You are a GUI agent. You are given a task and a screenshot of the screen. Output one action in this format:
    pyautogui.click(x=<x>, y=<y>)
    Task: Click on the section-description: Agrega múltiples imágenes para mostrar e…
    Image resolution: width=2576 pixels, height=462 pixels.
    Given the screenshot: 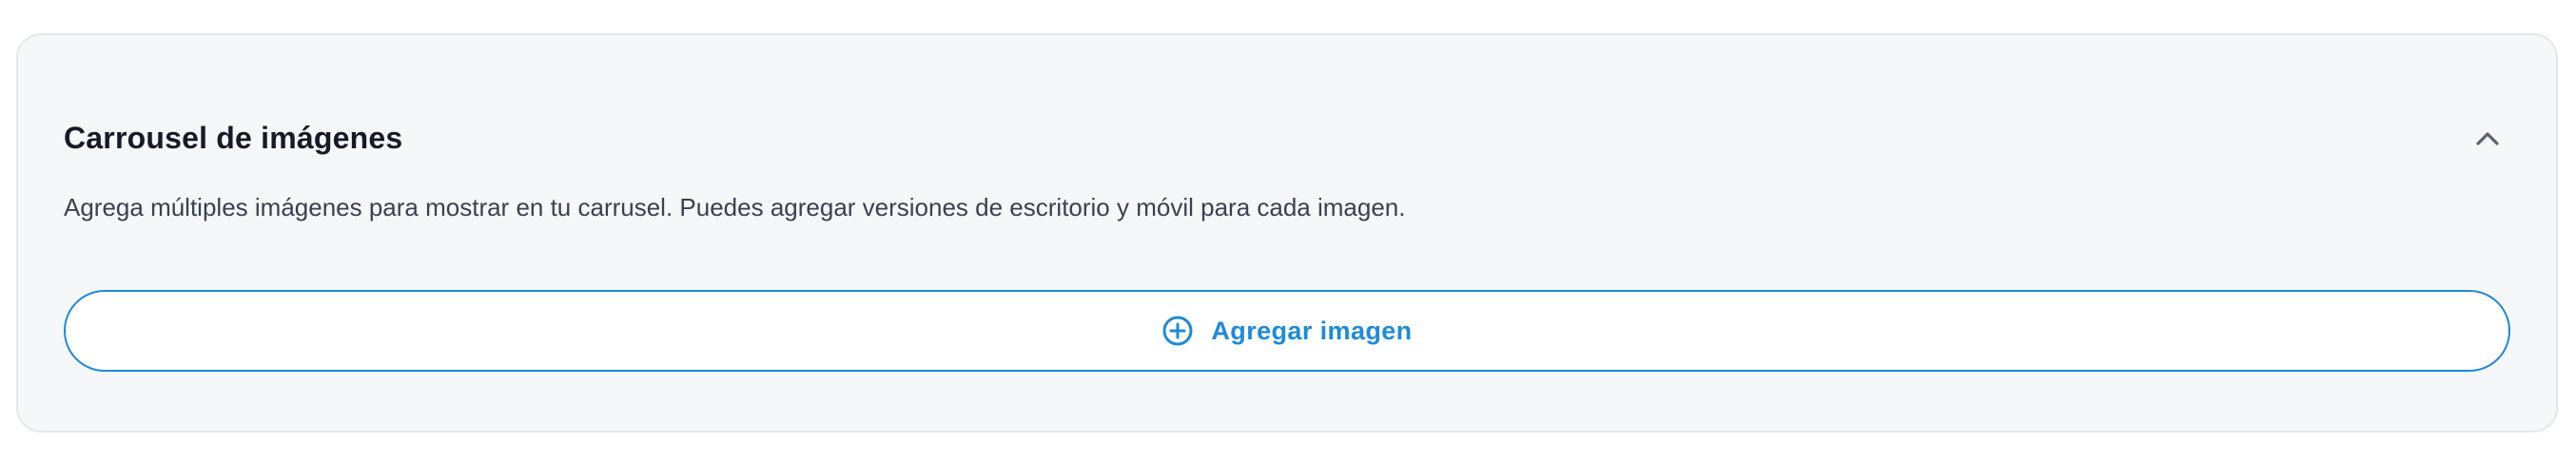 What is the action you would take?
    pyautogui.click(x=735, y=207)
    